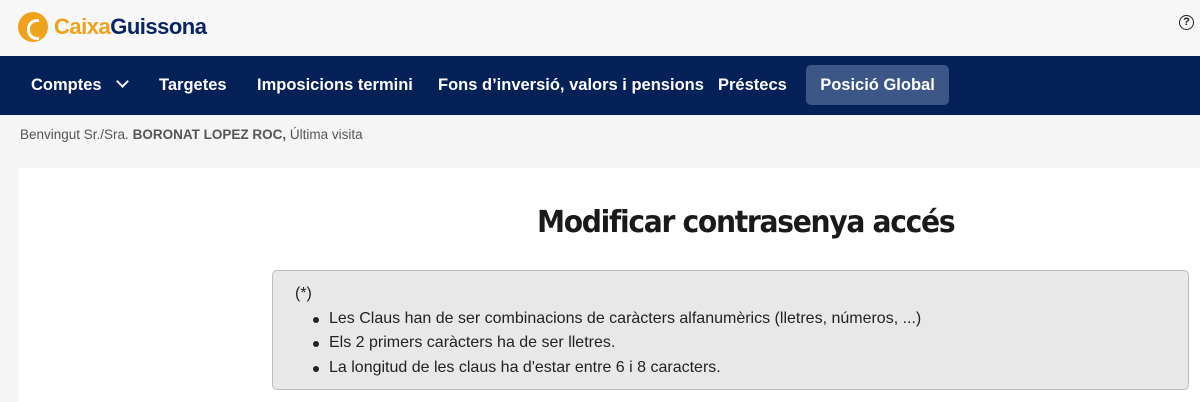 The width and height of the screenshot is (1200, 402). What do you see at coordinates (746, 222) in the screenshot?
I see `page-title: Modificar contrasenya accés` at bounding box center [746, 222].